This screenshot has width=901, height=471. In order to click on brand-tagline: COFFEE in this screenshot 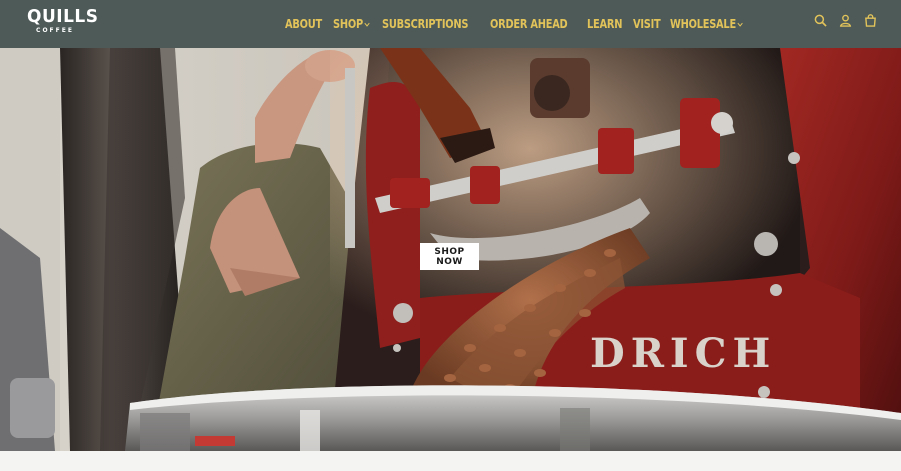, I will do `click(55, 30)`.